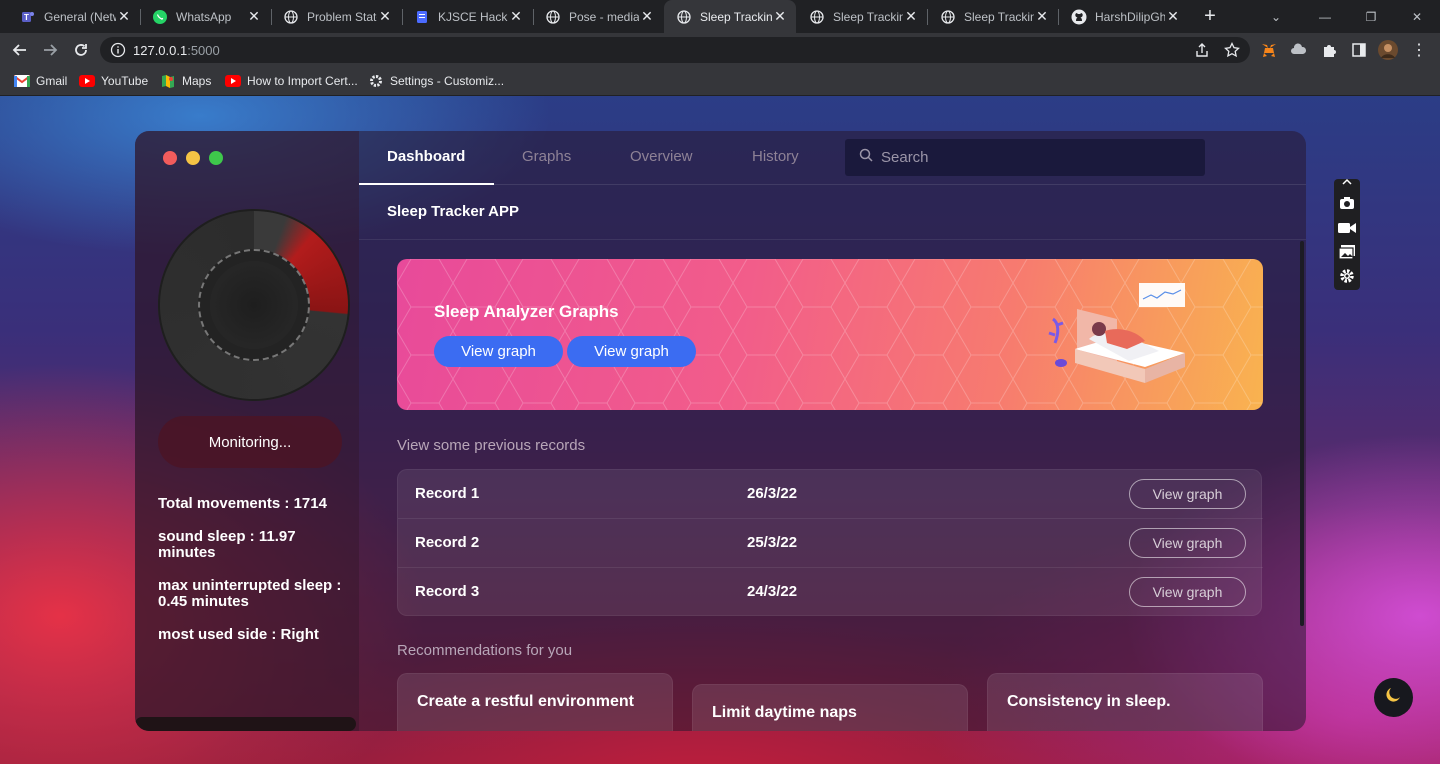  What do you see at coordinates (1202, 50) in the screenshot?
I see `share-icon` at bounding box center [1202, 50].